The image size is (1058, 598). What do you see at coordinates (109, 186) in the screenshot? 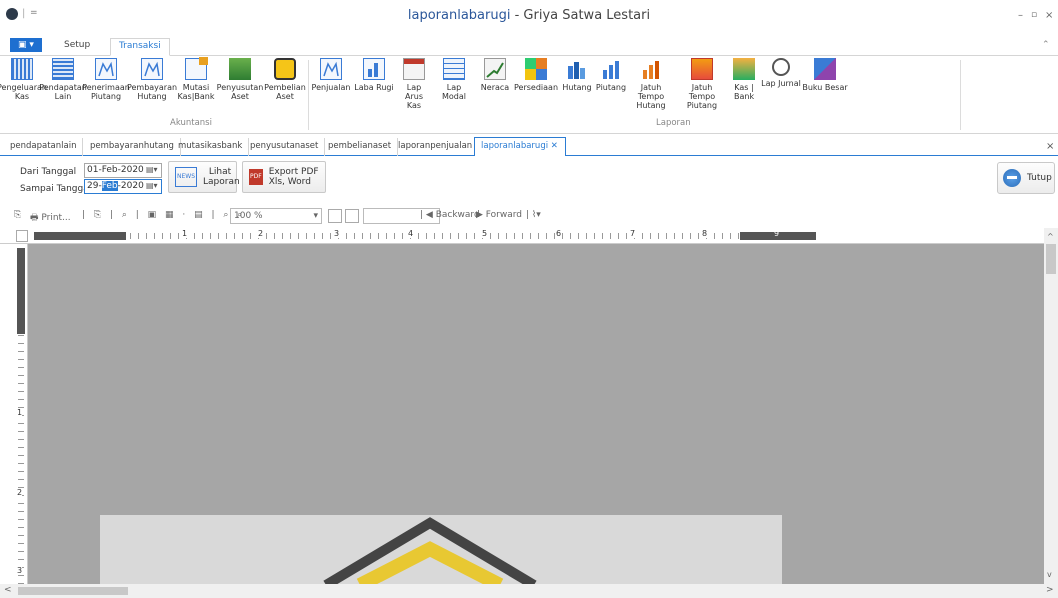
I see `sampai-month-selected: Feb` at bounding box center [109, 186].